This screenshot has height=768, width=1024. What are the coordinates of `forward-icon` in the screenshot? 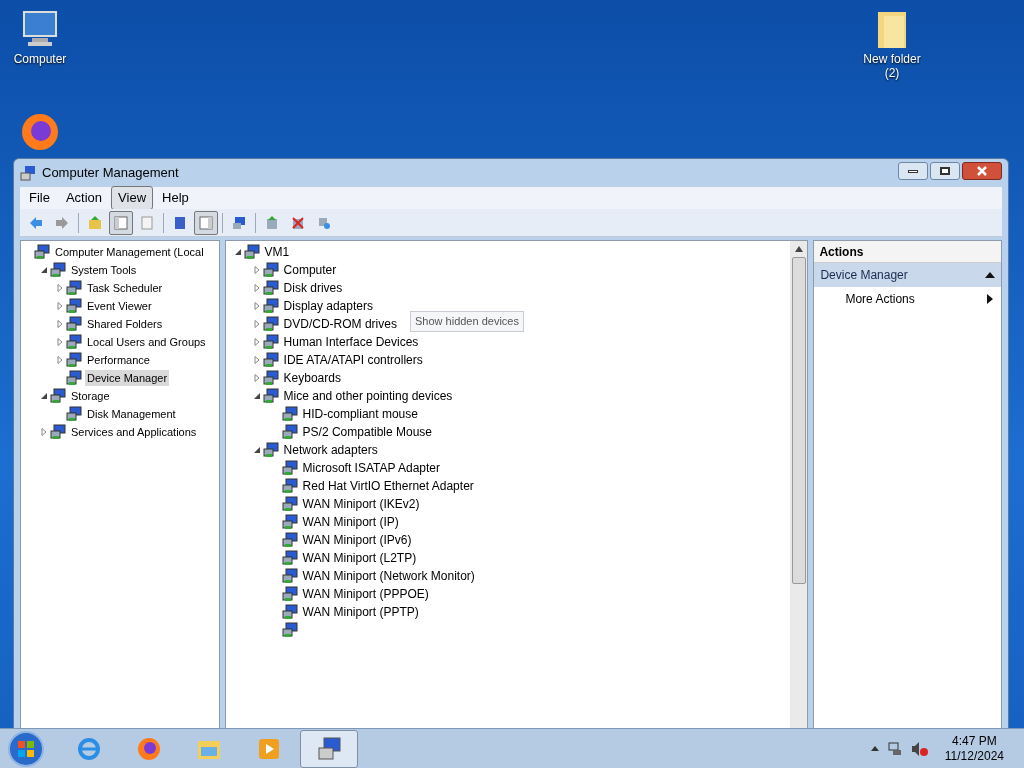 It's located at (62, 222).